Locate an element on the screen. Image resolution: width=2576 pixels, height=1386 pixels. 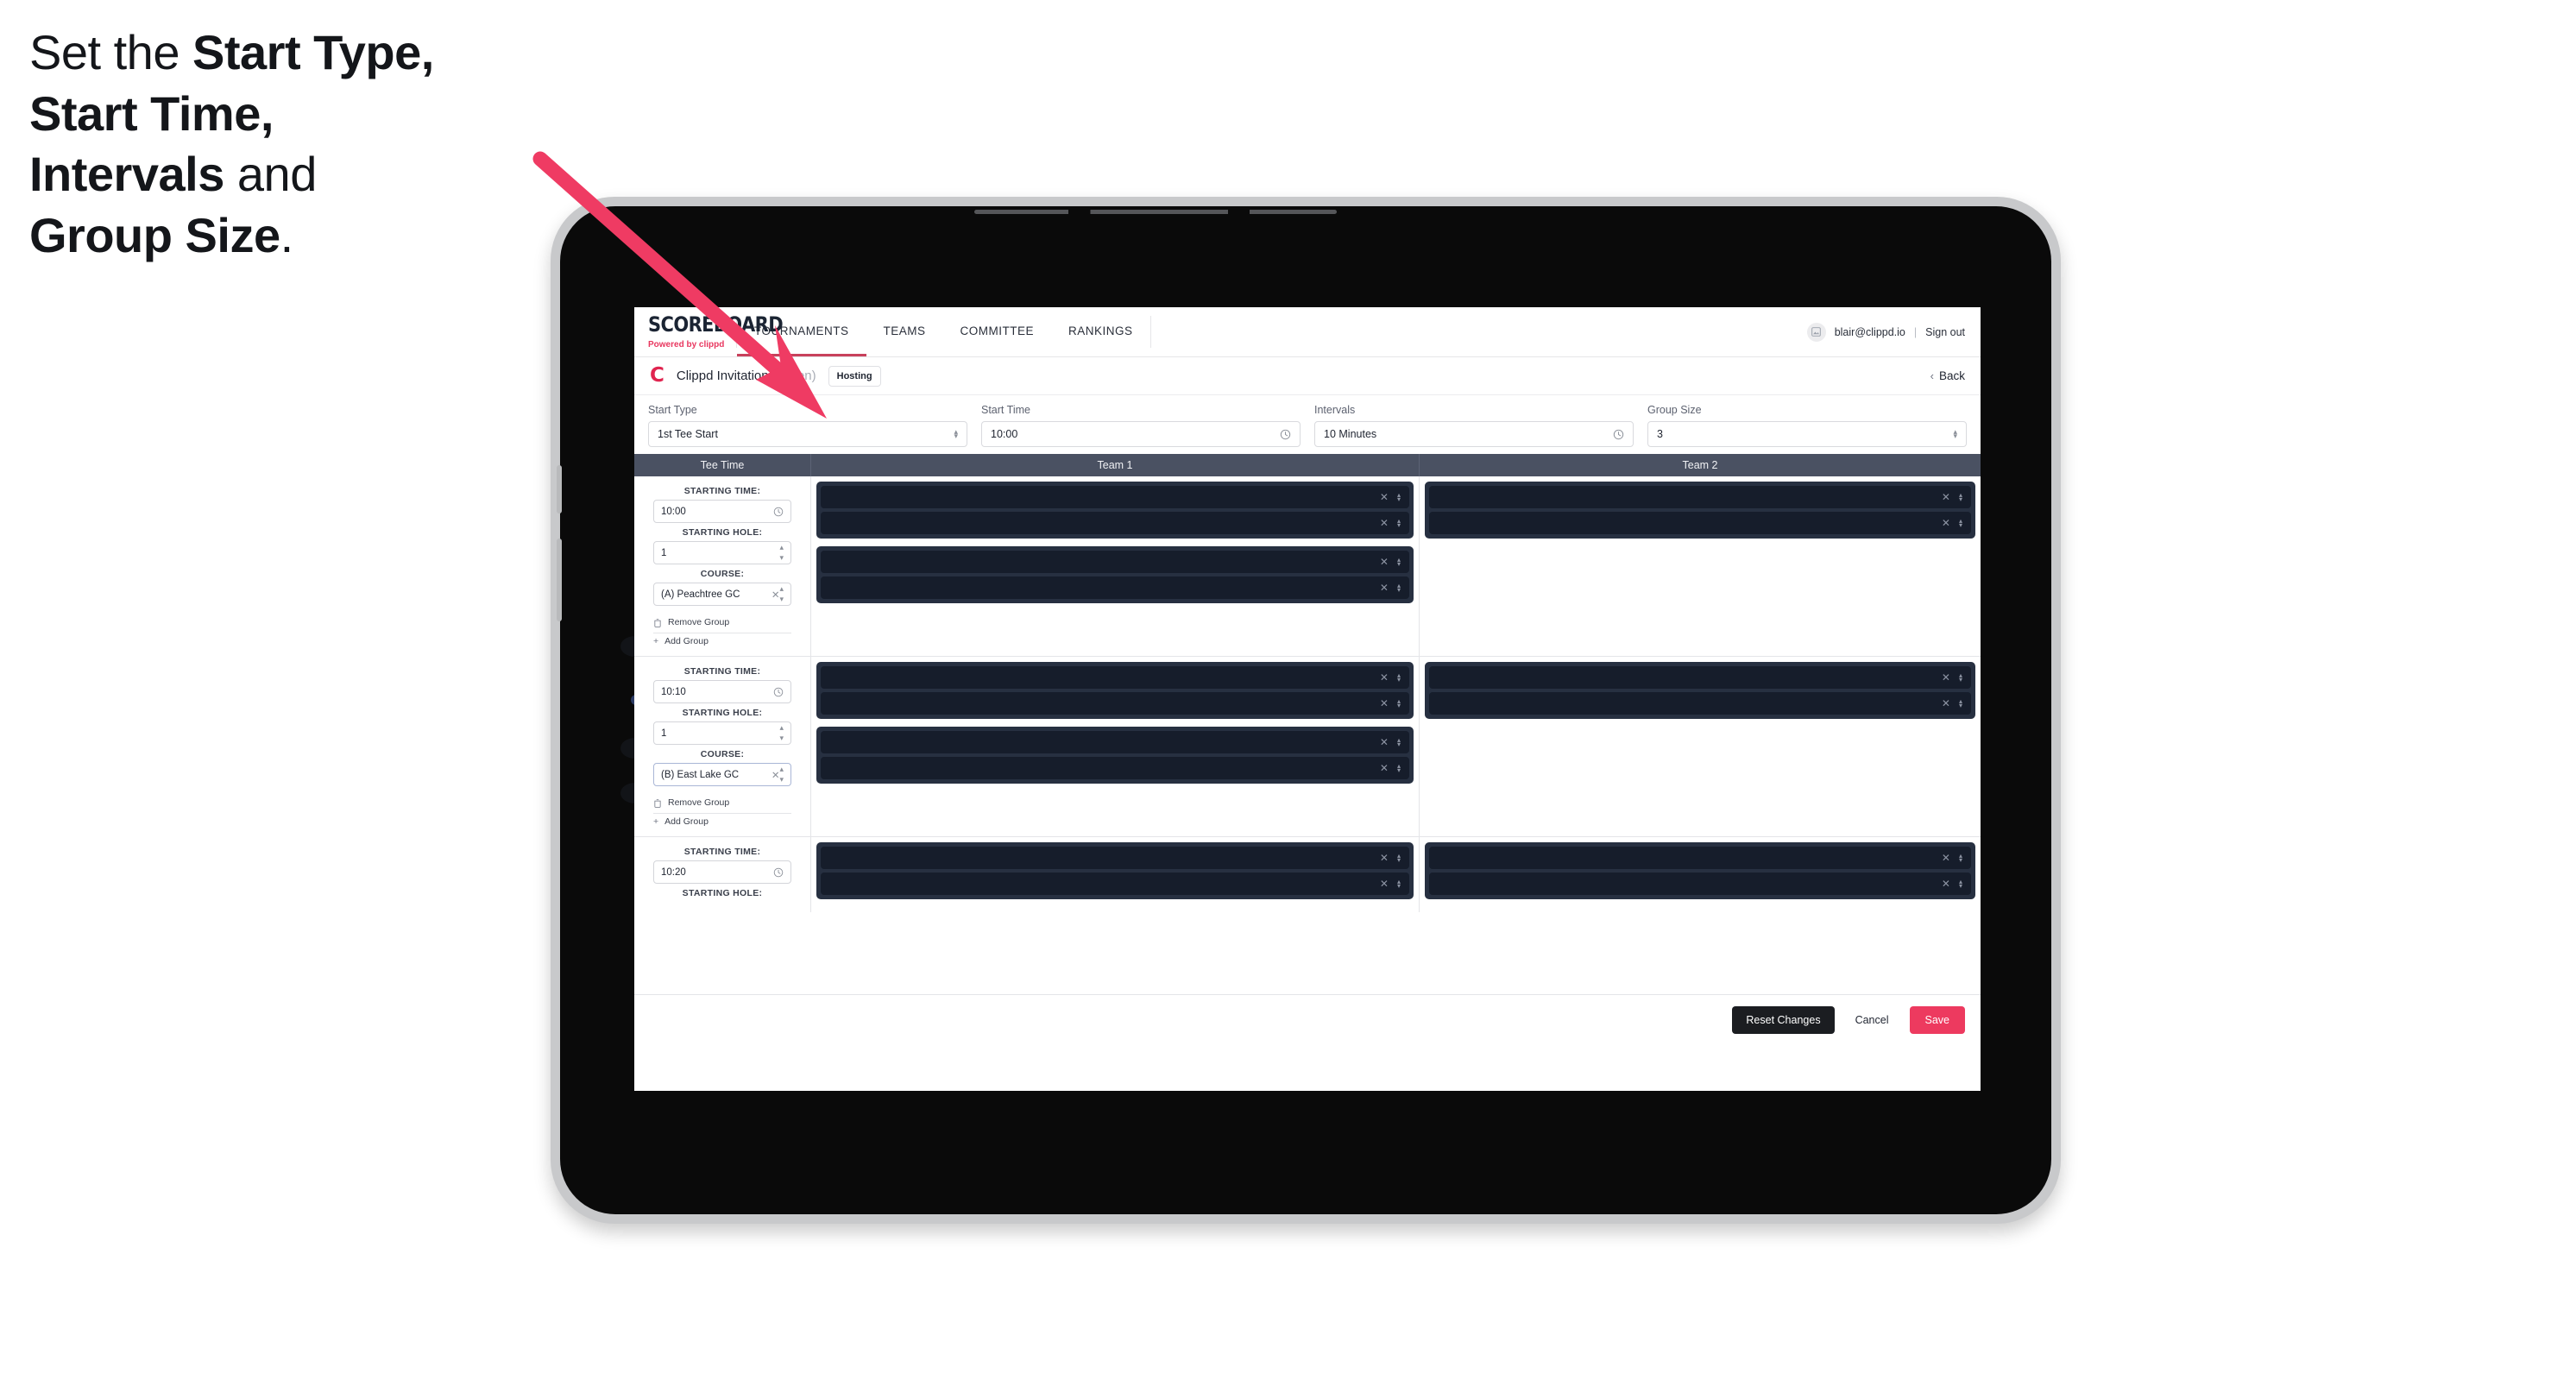
logo-wordmark: SCOREBOARD is located at coordinates (716, 325).